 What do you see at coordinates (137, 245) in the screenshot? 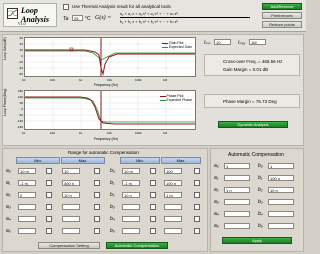
I see `automatic-compensation-button: Automatic Compensation` at bounding box center [137, 245].